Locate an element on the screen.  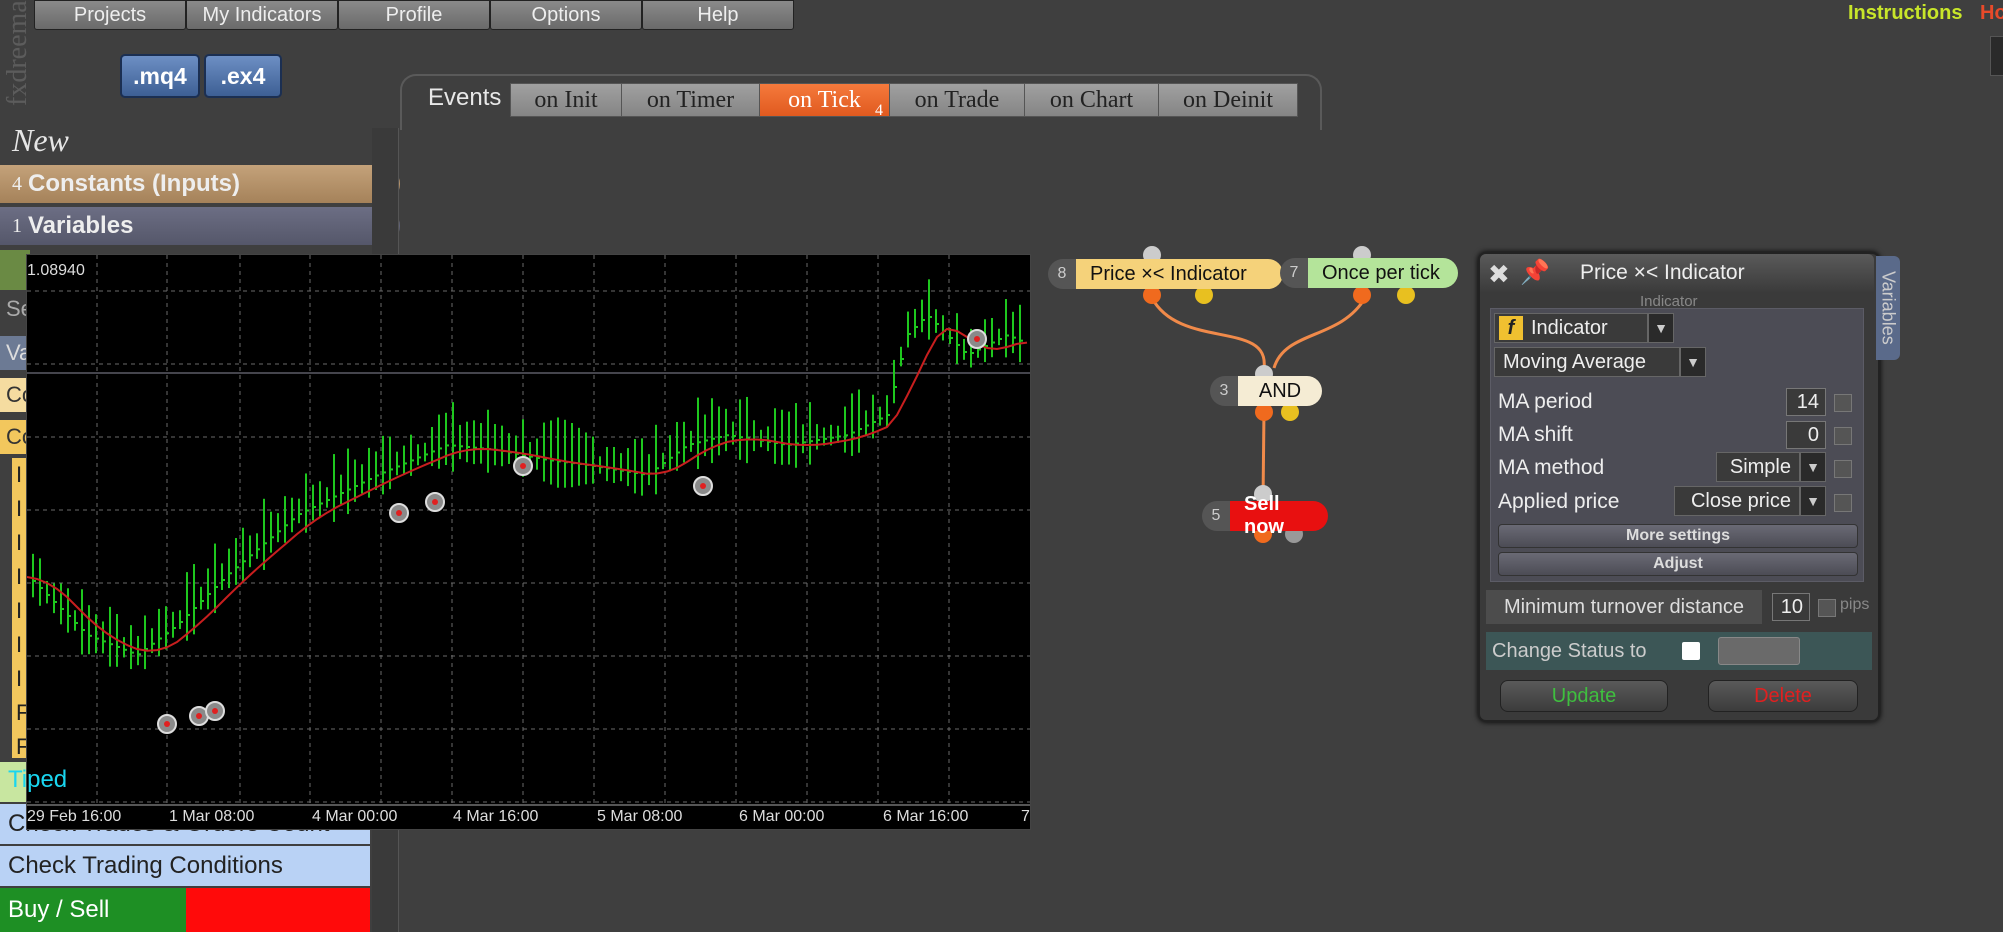
indicator-select: Moving Average ▼ is located at coordinates (1600, 362).